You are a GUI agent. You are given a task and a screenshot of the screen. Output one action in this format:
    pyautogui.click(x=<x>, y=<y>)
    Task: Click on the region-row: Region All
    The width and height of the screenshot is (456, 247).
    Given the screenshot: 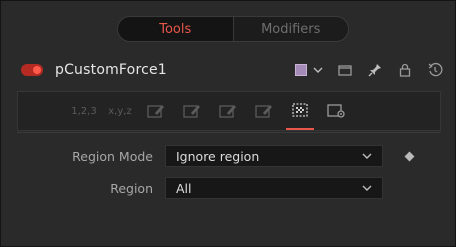 What is the action you would take?
    pyautogui.click(x=229, y=188)
    